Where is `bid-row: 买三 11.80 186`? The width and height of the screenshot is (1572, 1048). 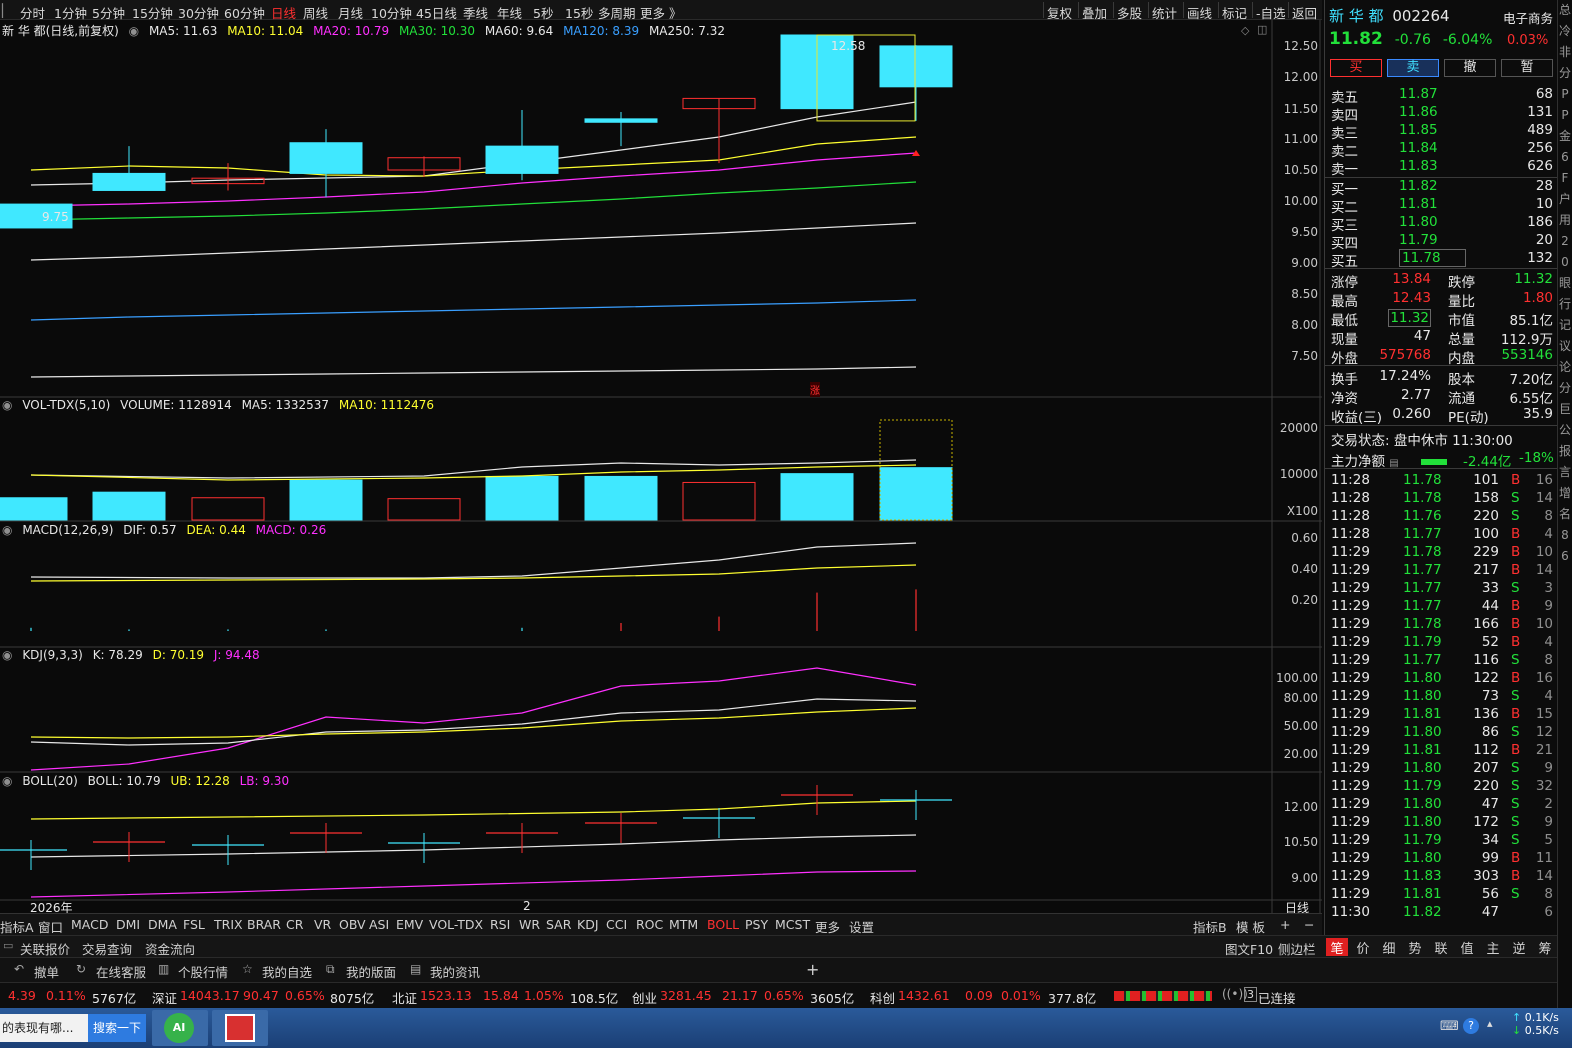 bid-row: 买三 11.80 186 is located at coordinates (1442, 224).